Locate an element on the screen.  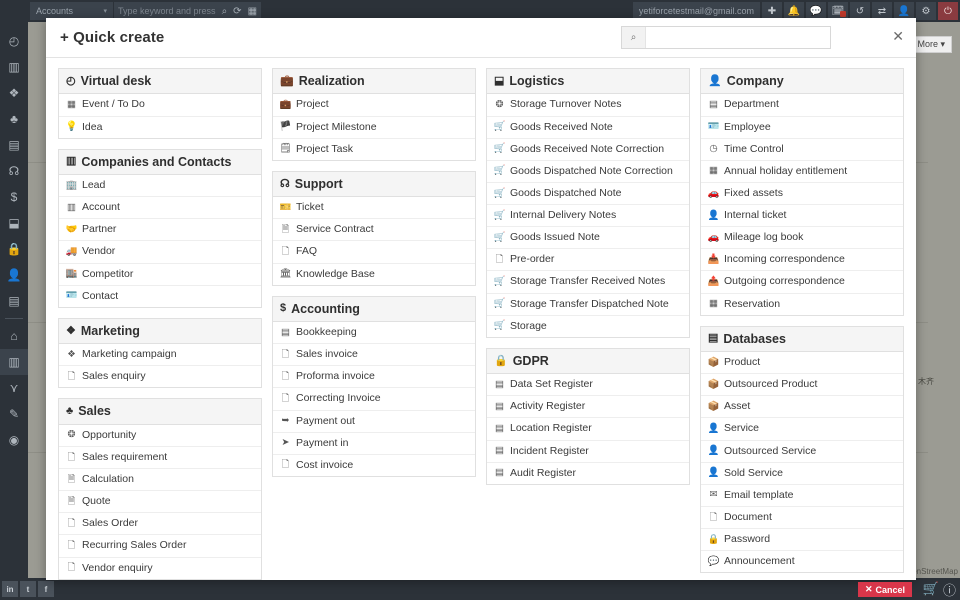
list-item: 🛒 Goods Issued Note is located at coordinates (588, 238).